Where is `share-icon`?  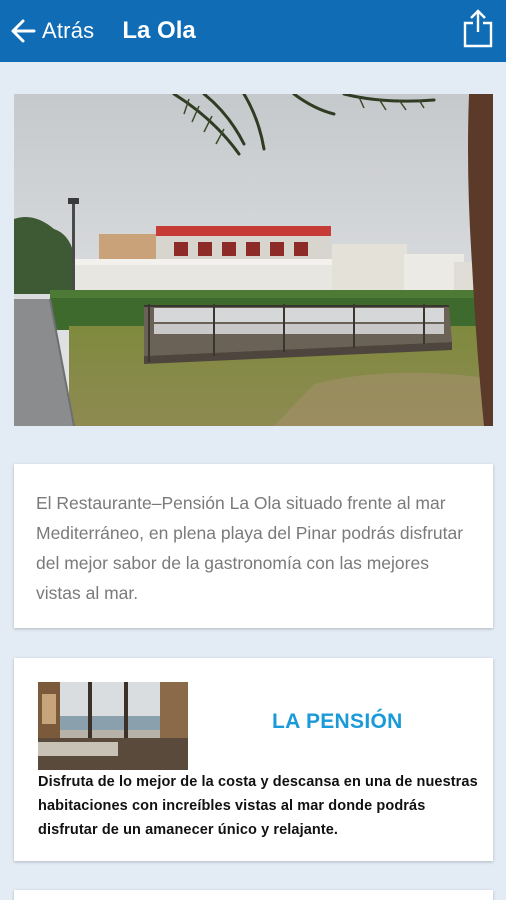 share-icon is located at coordinates (478, 30).